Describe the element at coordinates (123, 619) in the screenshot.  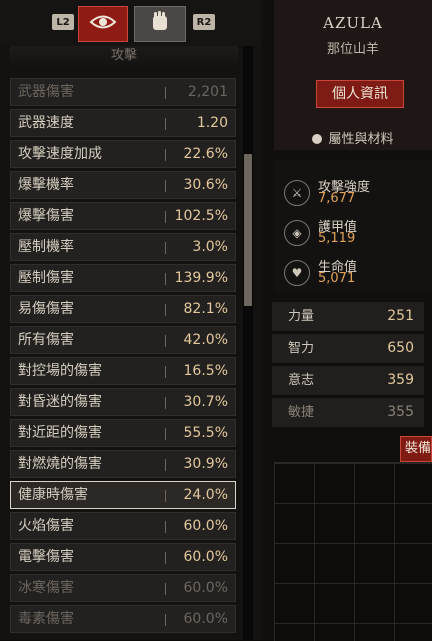
I see `stat-row: 毒素傷害 60.0%` at that location.